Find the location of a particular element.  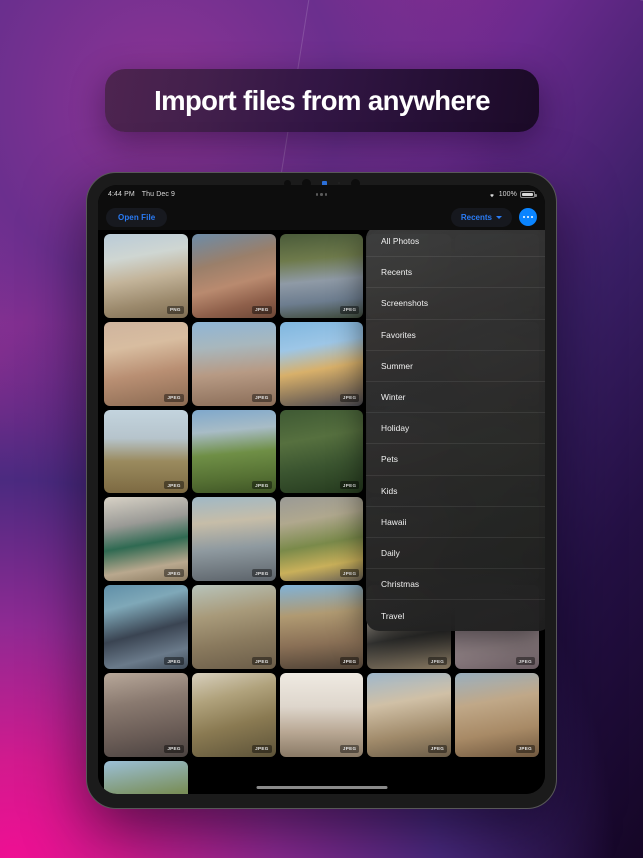

menu-item-label: Screenshots is located at coordinates (405, 303).